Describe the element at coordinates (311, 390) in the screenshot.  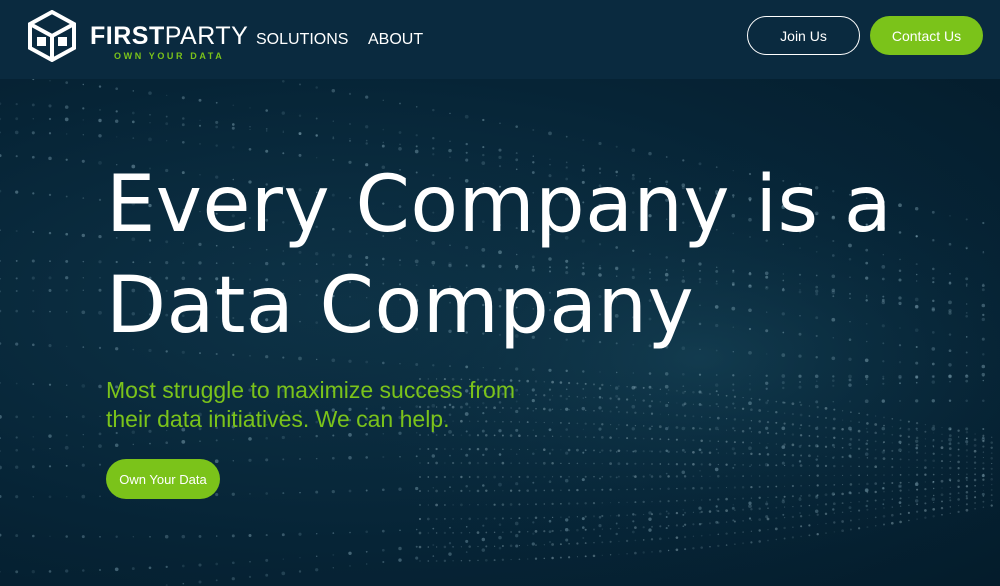
I see `hero-subtitle-line-1: Most struggle to maximize success from` at that location.